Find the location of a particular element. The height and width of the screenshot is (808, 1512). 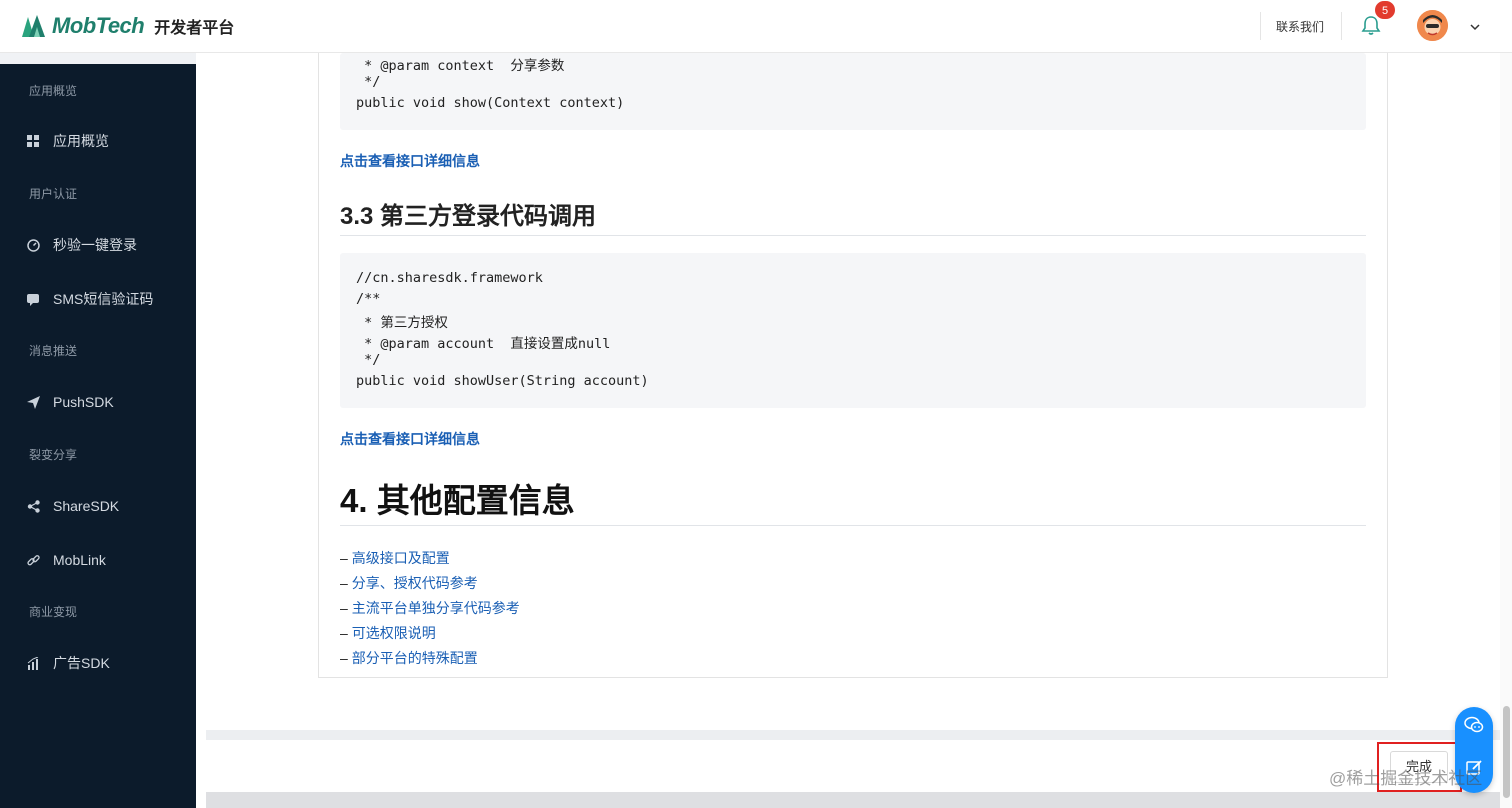

contact-us-link: 联系我们 is located at coordinates (1300, 26).